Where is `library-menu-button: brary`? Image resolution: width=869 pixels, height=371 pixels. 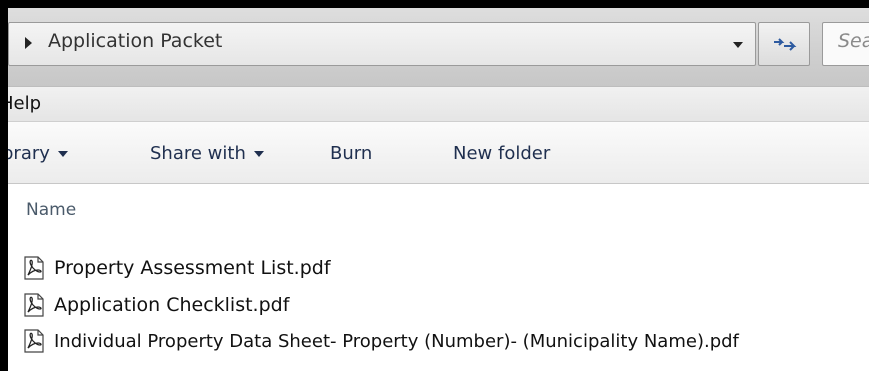
library-menu-button: brary is located at coordinates (35, 153).